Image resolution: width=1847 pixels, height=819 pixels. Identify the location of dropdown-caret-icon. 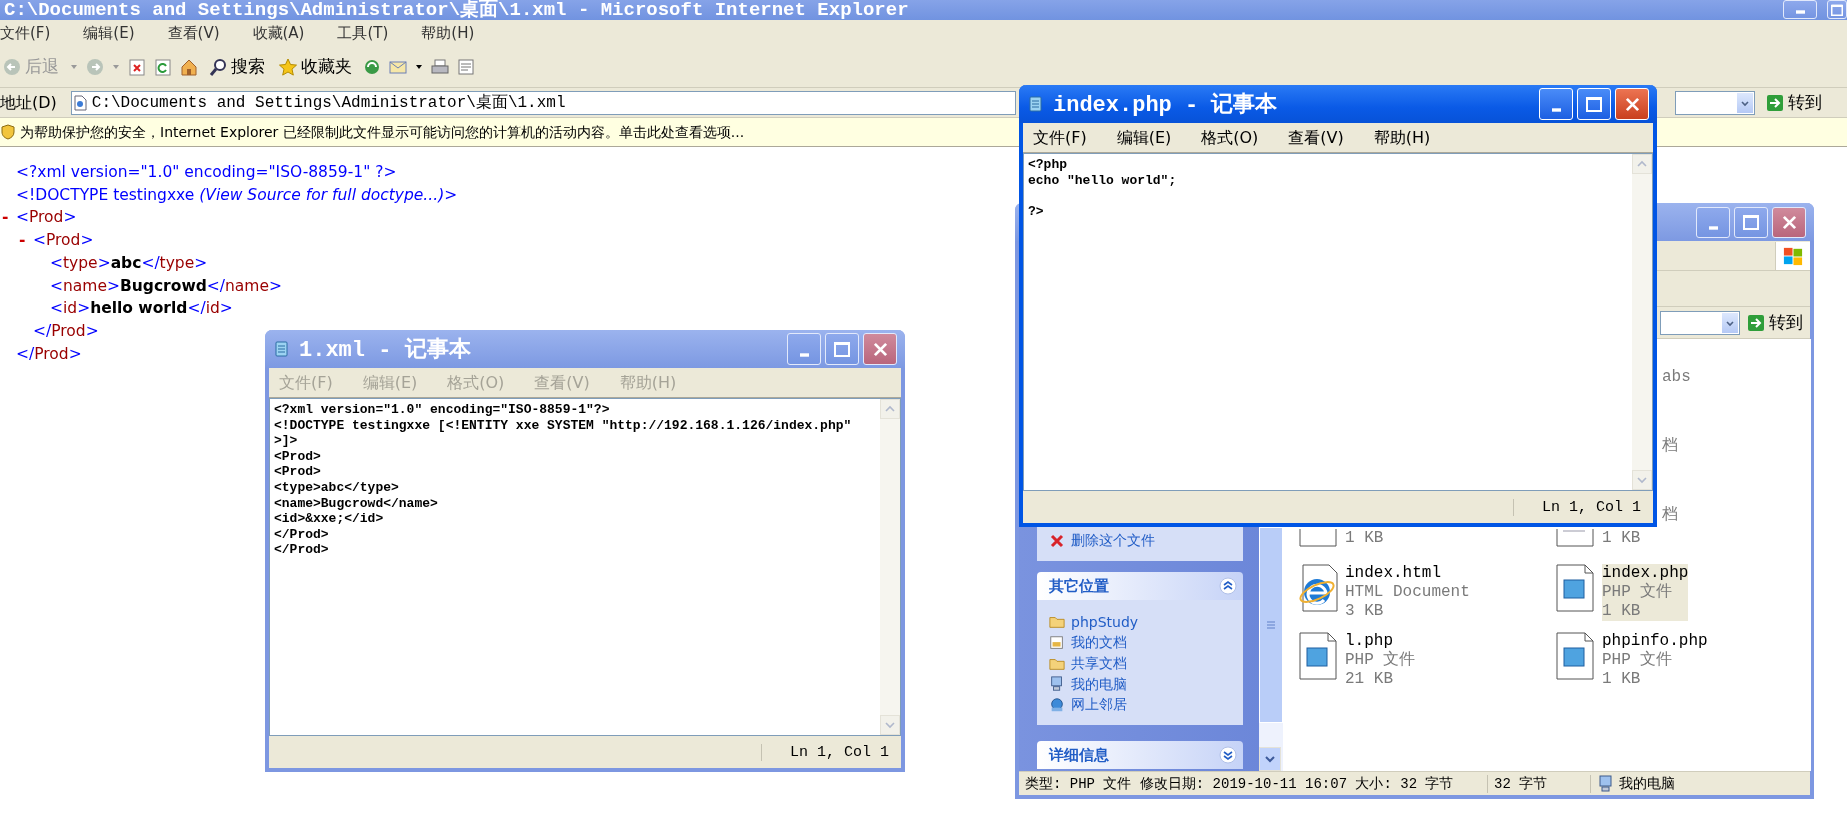
(419, 66).